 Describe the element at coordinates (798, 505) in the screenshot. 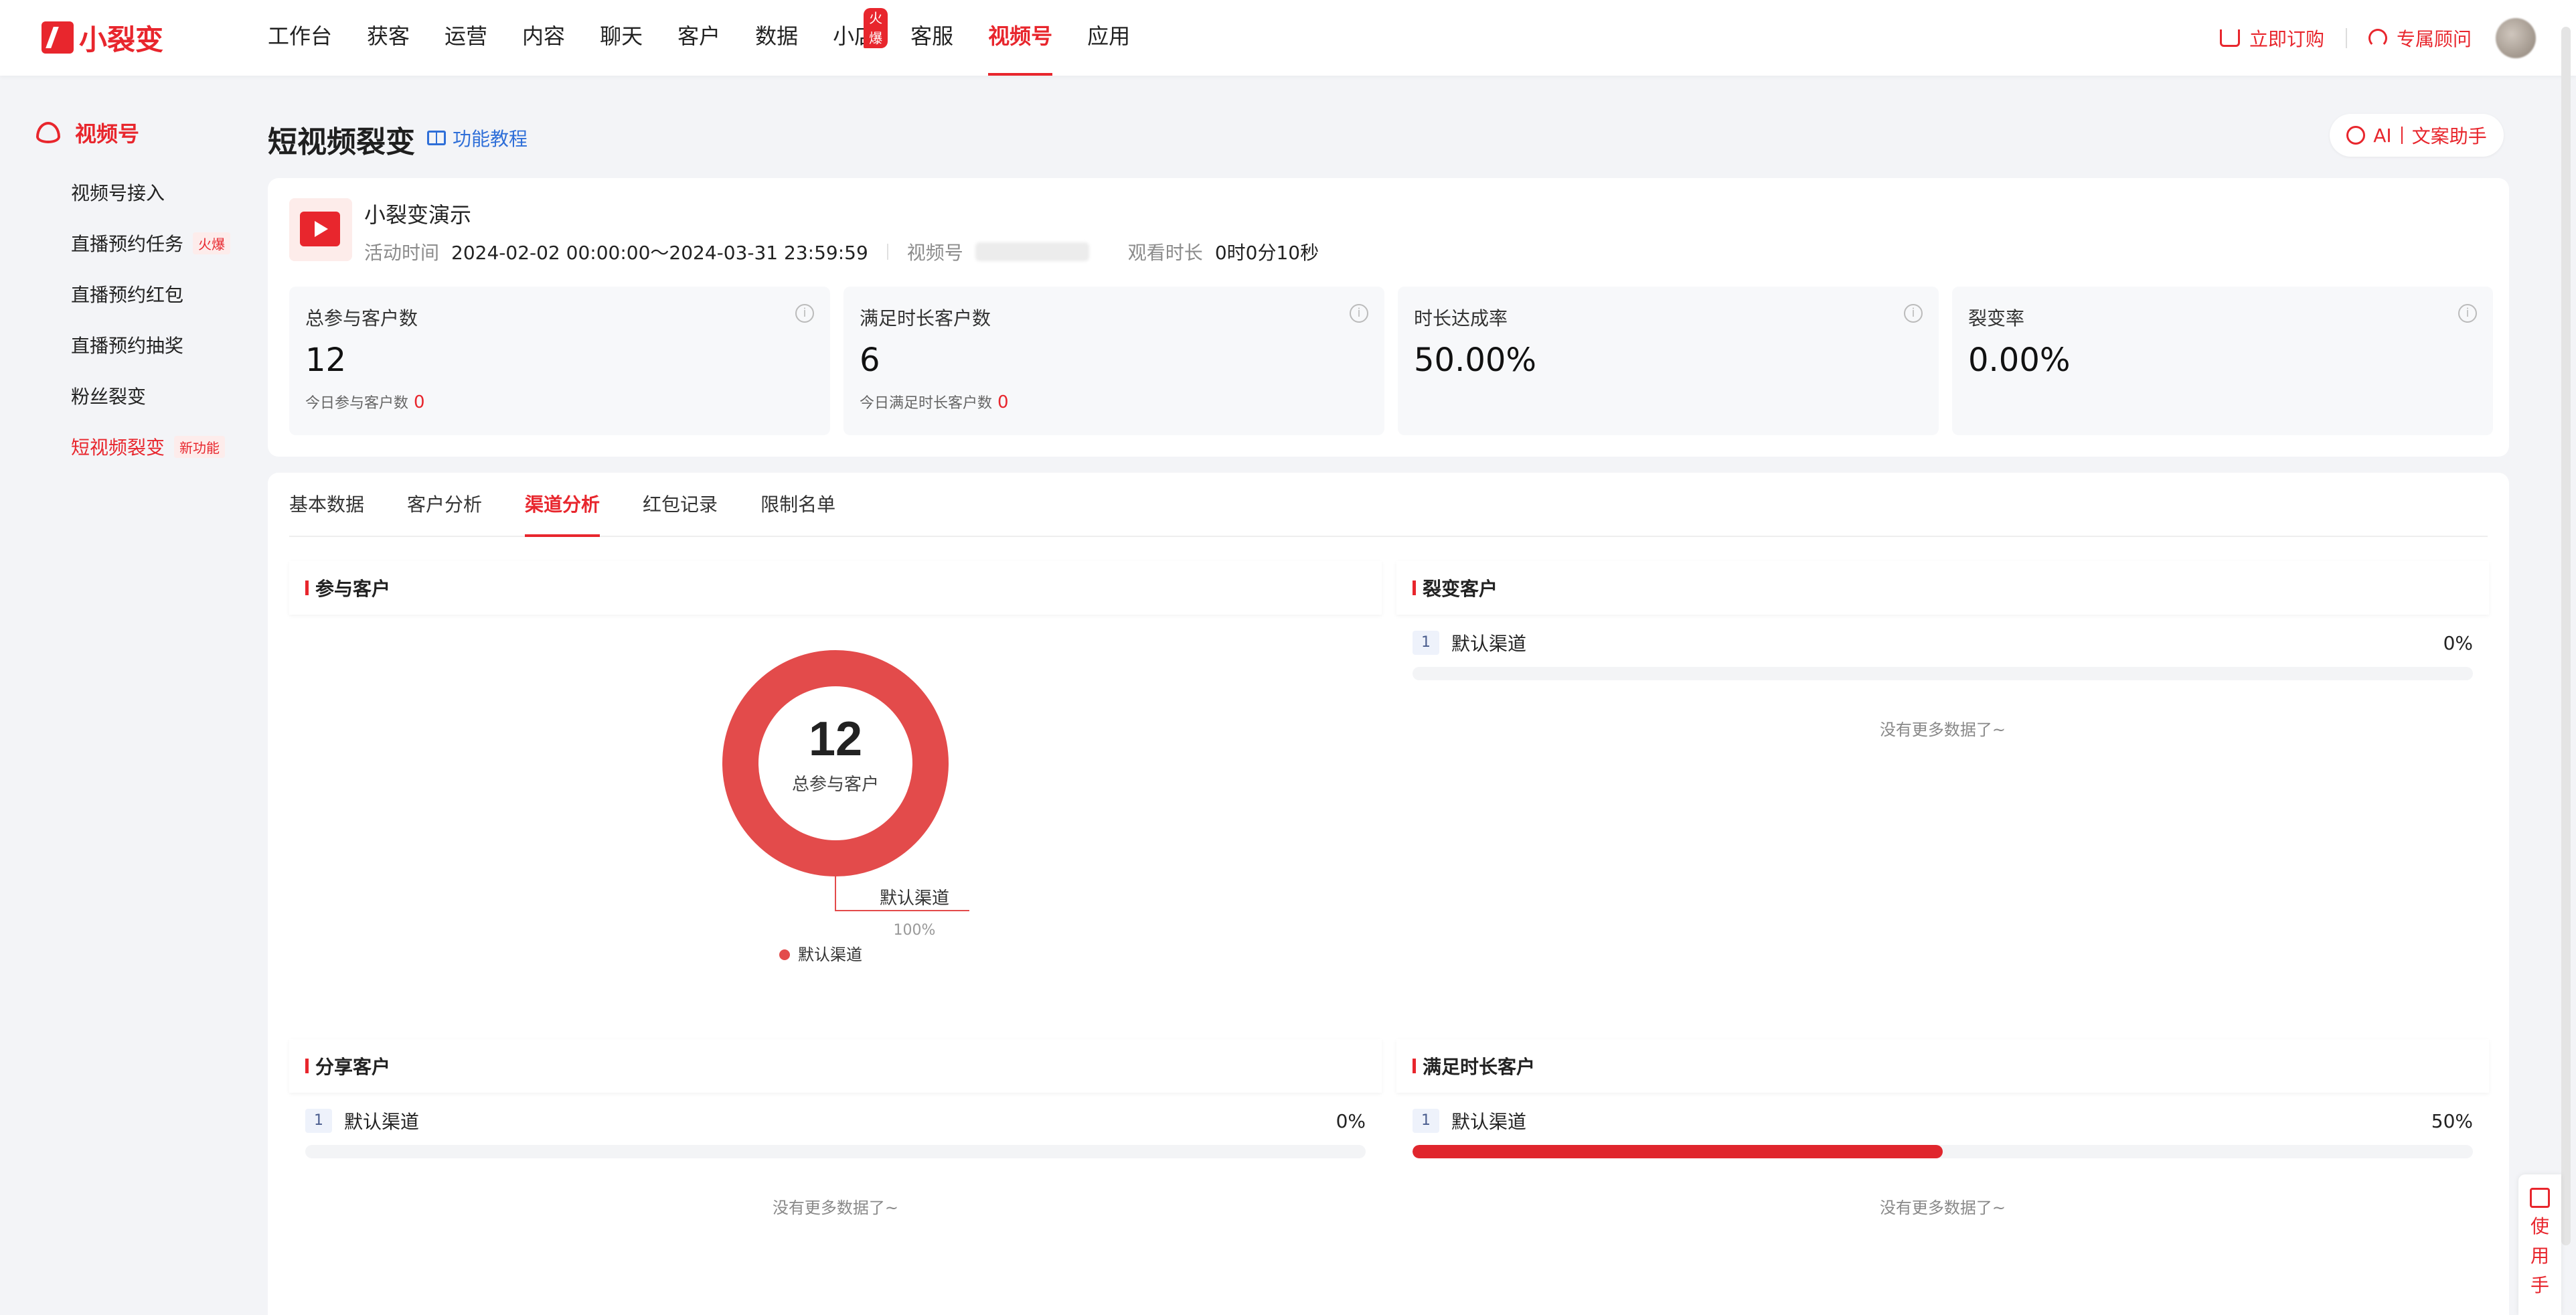

I see `tab-restricted-list: 限制名单` at that location.